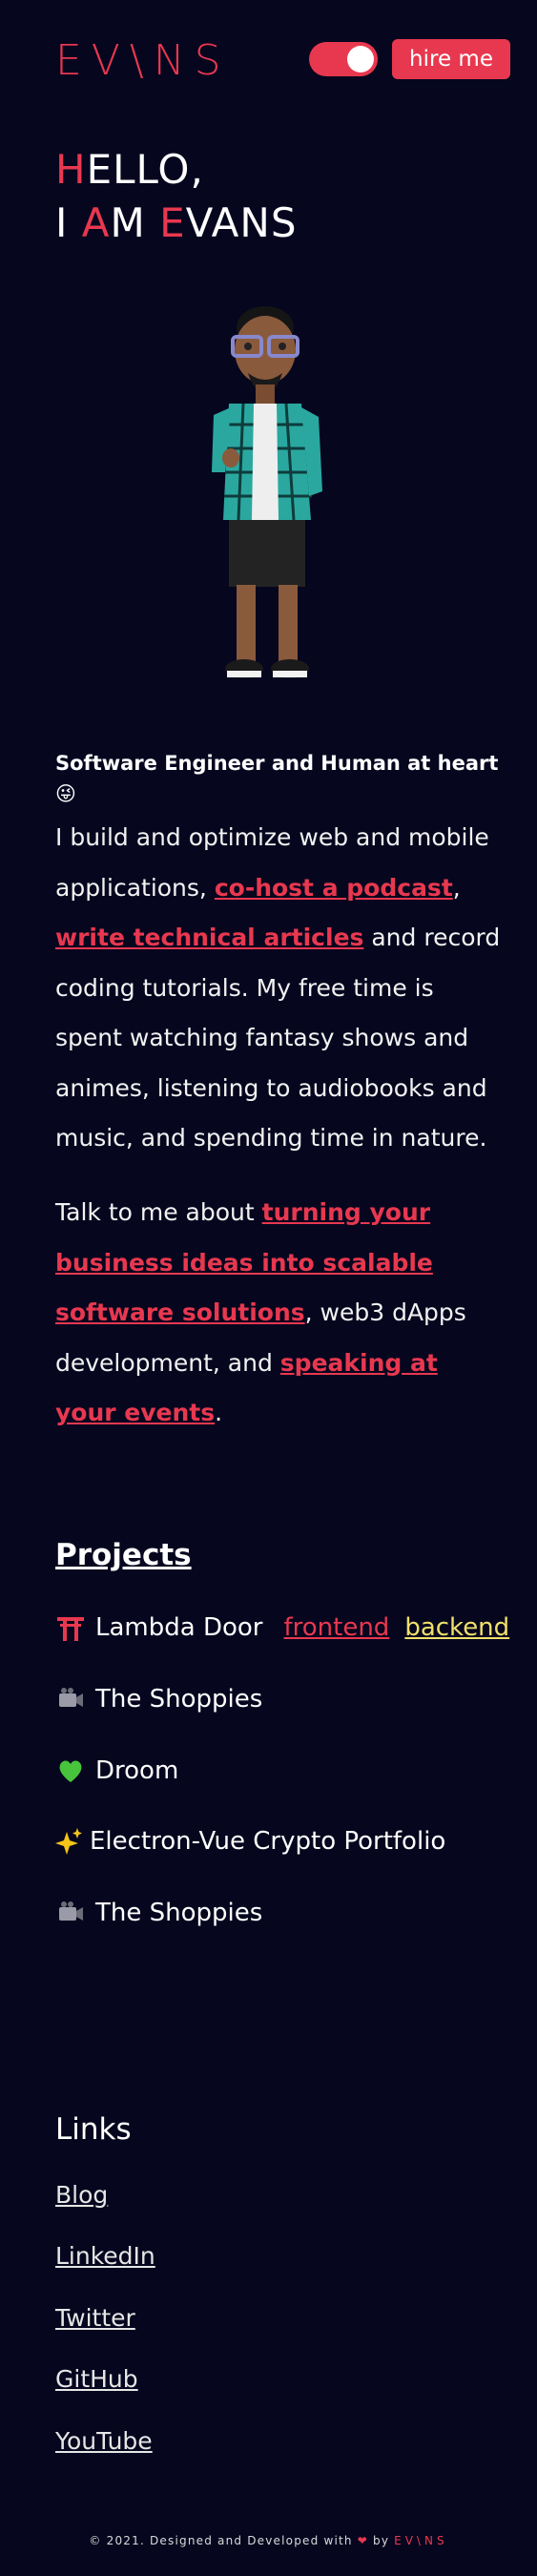  I want to click on hero-line-2: I AM EVANS, so click(176, 223).